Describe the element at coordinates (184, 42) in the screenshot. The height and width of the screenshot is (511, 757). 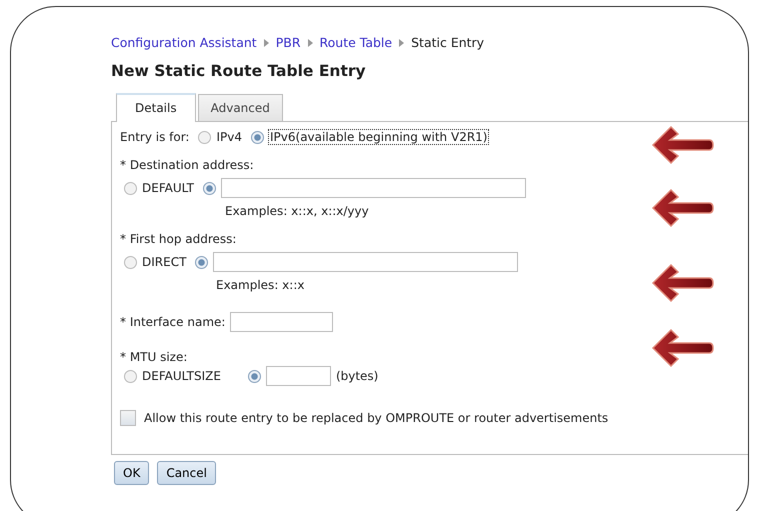
I see `breadcrumb-link: Configuration Assistant` at that location.